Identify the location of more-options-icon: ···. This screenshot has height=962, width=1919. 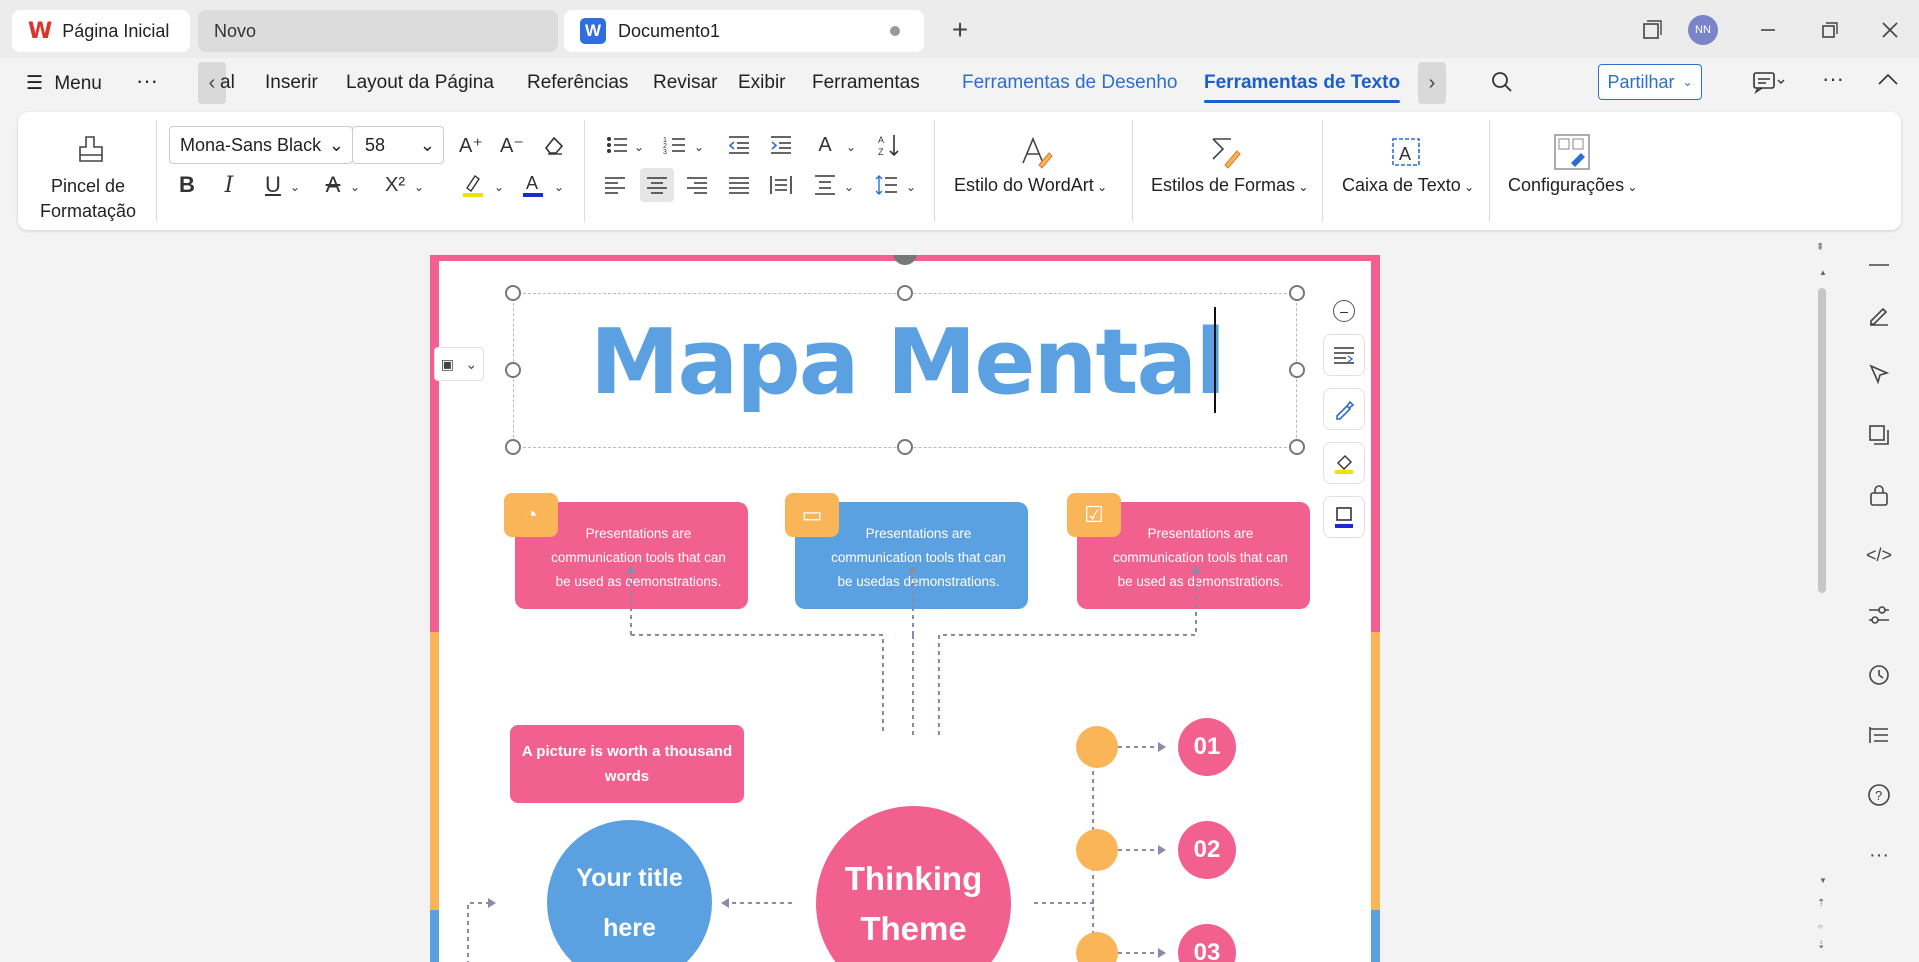
(1833, 79).